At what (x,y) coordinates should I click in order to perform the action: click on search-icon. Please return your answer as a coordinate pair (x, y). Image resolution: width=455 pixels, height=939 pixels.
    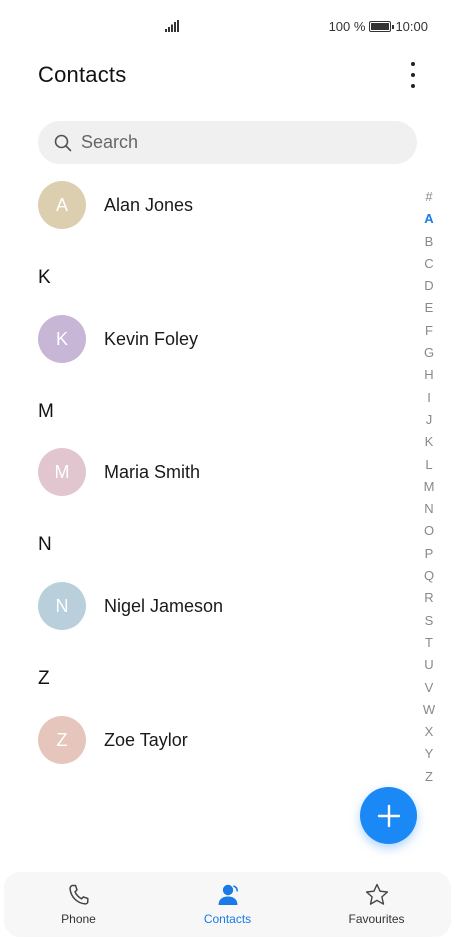
    Looking at the image, I should click on (63, 142).